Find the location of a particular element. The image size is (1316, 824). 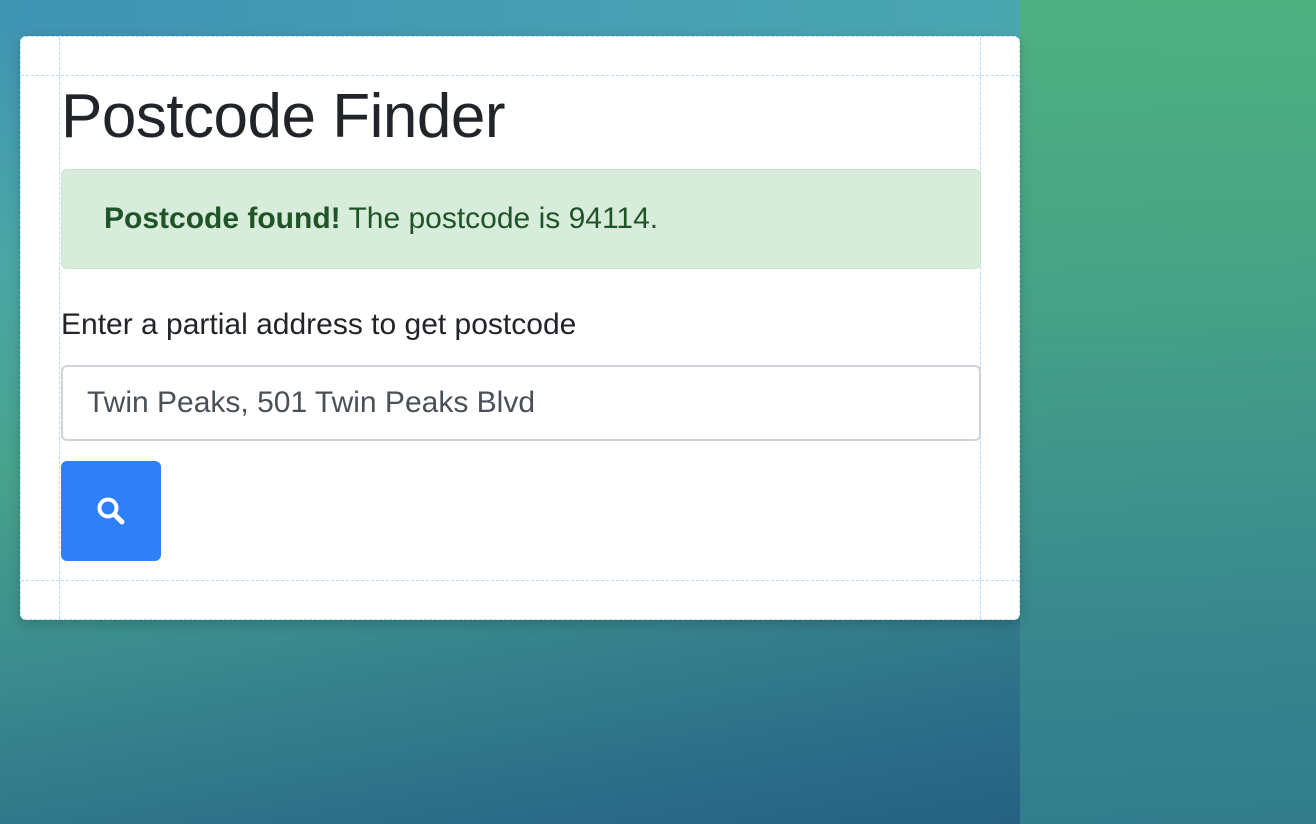

search-icon is located at coordinates (111, 511).